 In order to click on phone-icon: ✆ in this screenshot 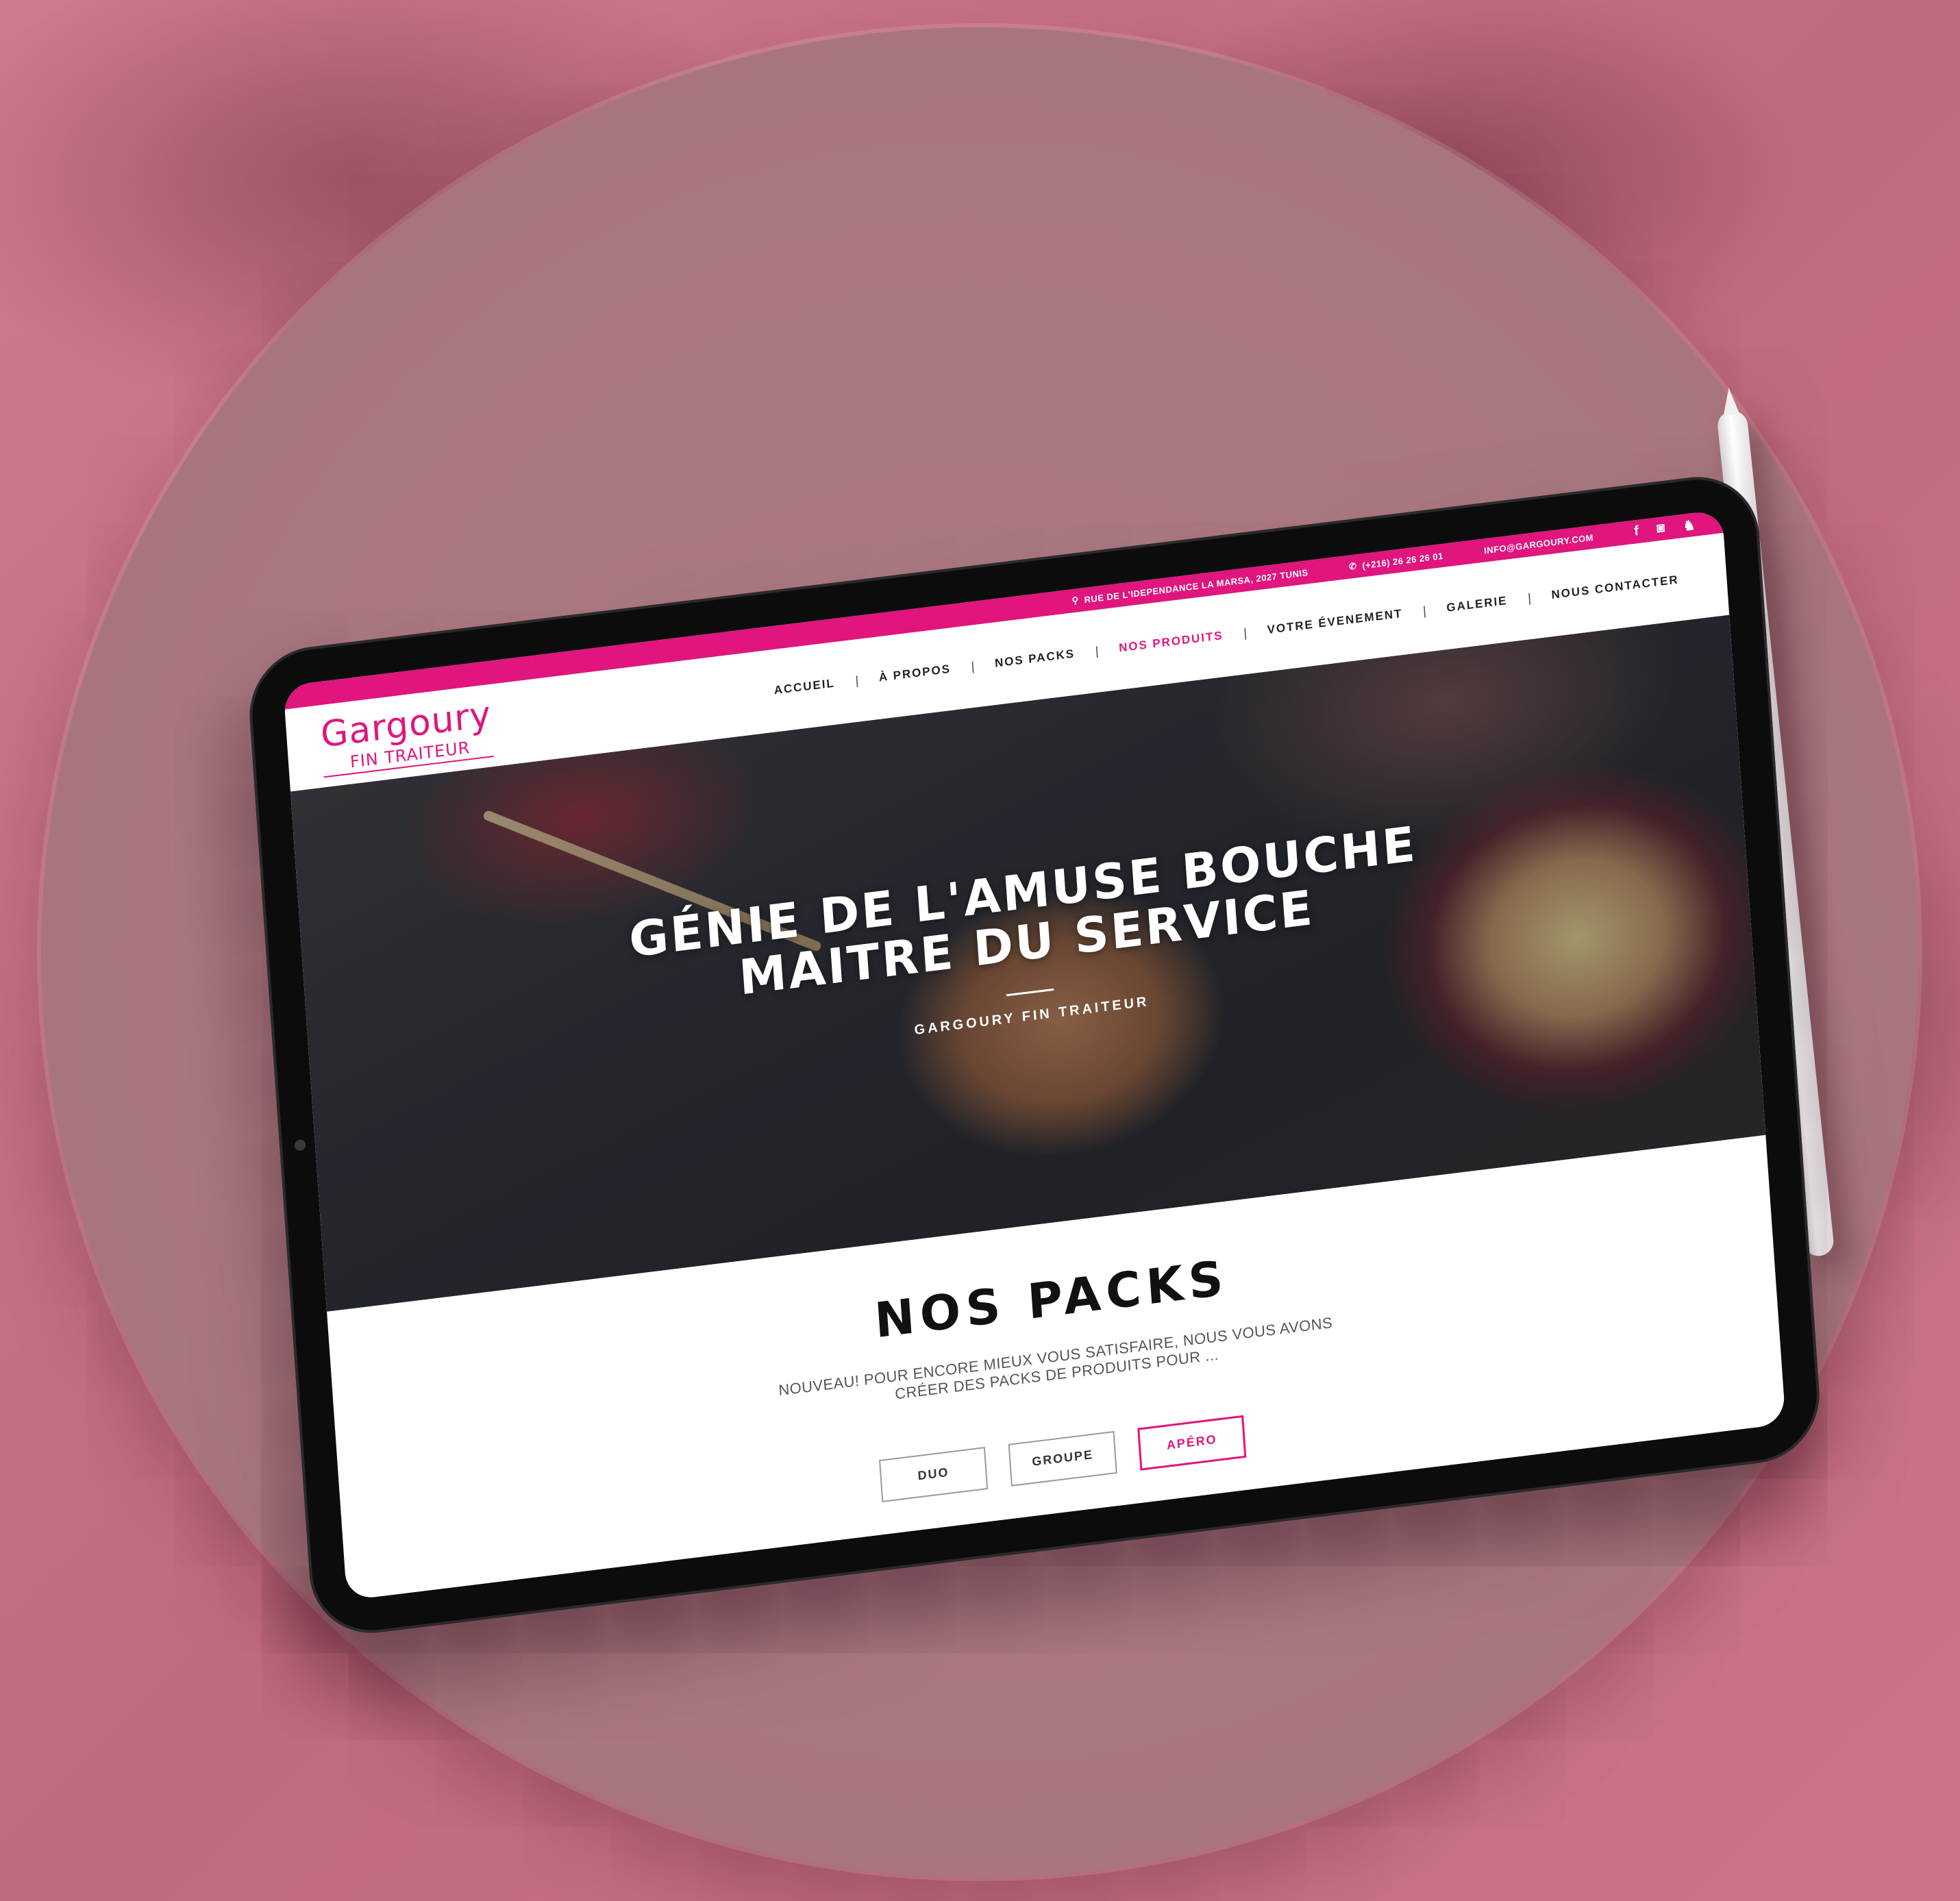, I will do `click(1353, 566)`.